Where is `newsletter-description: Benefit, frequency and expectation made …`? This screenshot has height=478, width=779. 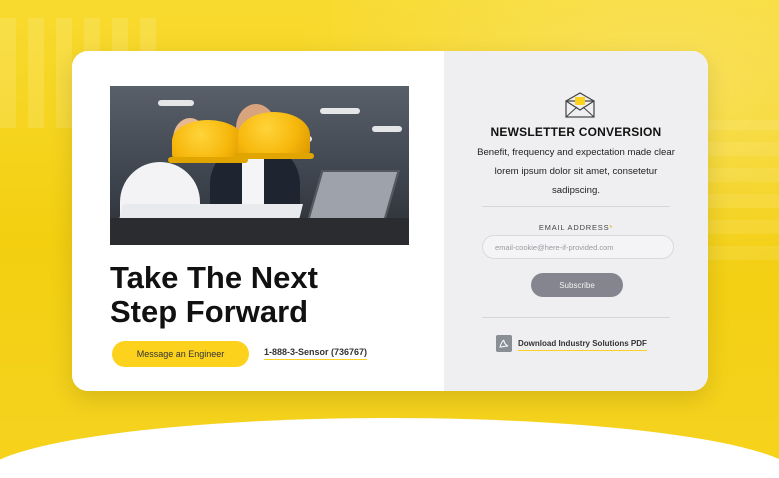 newsletter-description: Benefit, frequency and expectation made … is located at coordinates (576, 171).